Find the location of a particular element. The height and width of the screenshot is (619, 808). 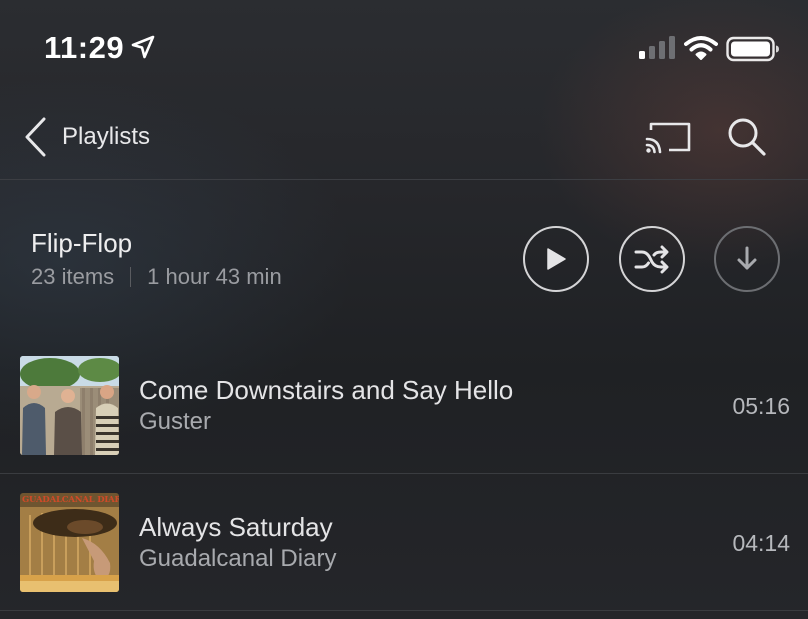

track-artist: Guadalcanal Diary is located at coordinates (238, 558).